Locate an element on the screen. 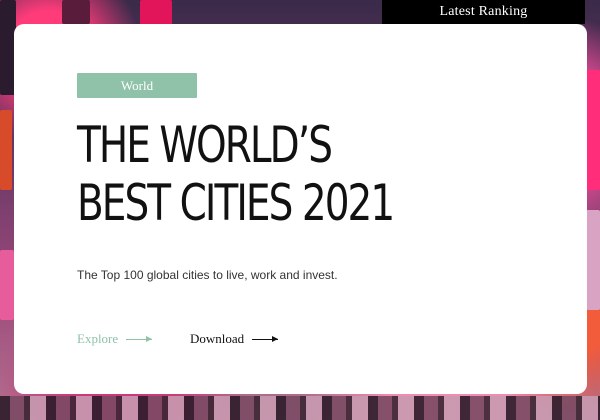 The image size is (600, 420). download-link: Download is located at coordinates (234, 339).